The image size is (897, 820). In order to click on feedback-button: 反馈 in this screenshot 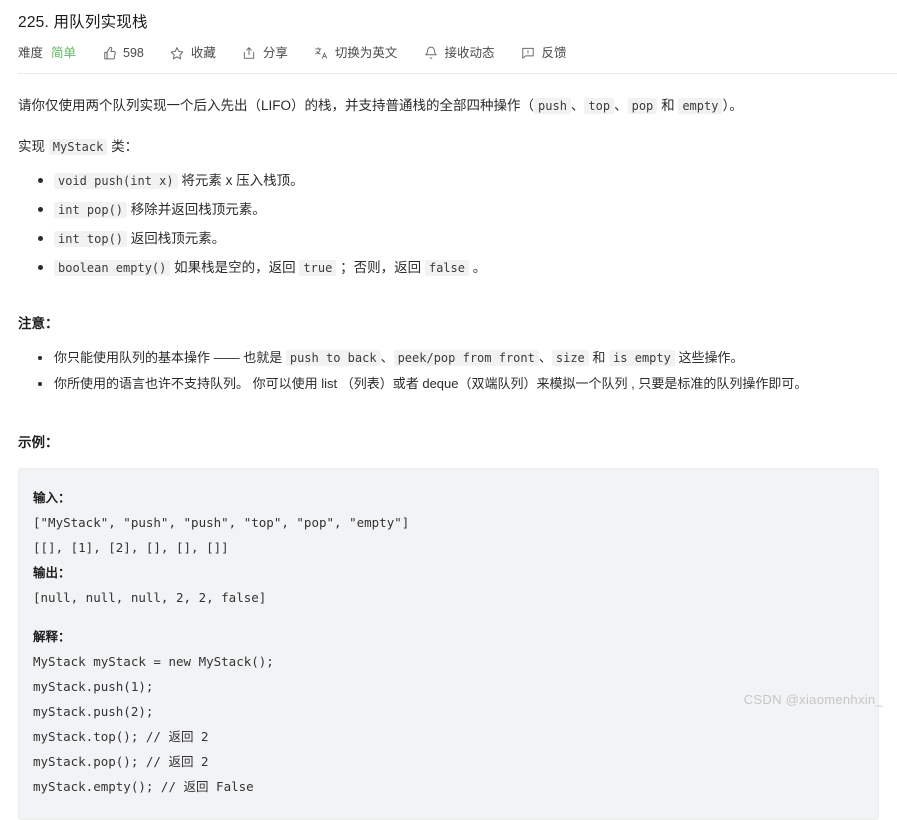, I will do `click(543, 53)`.